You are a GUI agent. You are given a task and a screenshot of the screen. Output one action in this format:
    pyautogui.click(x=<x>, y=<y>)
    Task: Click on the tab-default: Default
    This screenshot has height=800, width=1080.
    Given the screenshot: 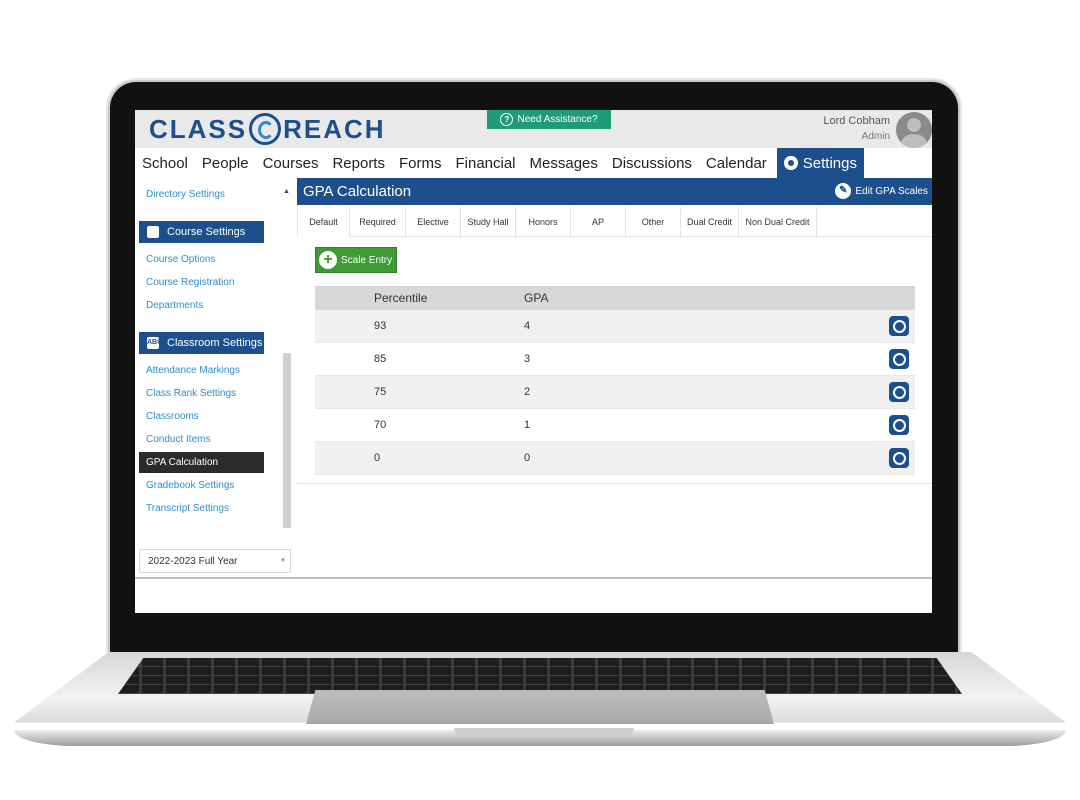 What is the action you would take?
    pyautogui.click(x=323, y=222)
    